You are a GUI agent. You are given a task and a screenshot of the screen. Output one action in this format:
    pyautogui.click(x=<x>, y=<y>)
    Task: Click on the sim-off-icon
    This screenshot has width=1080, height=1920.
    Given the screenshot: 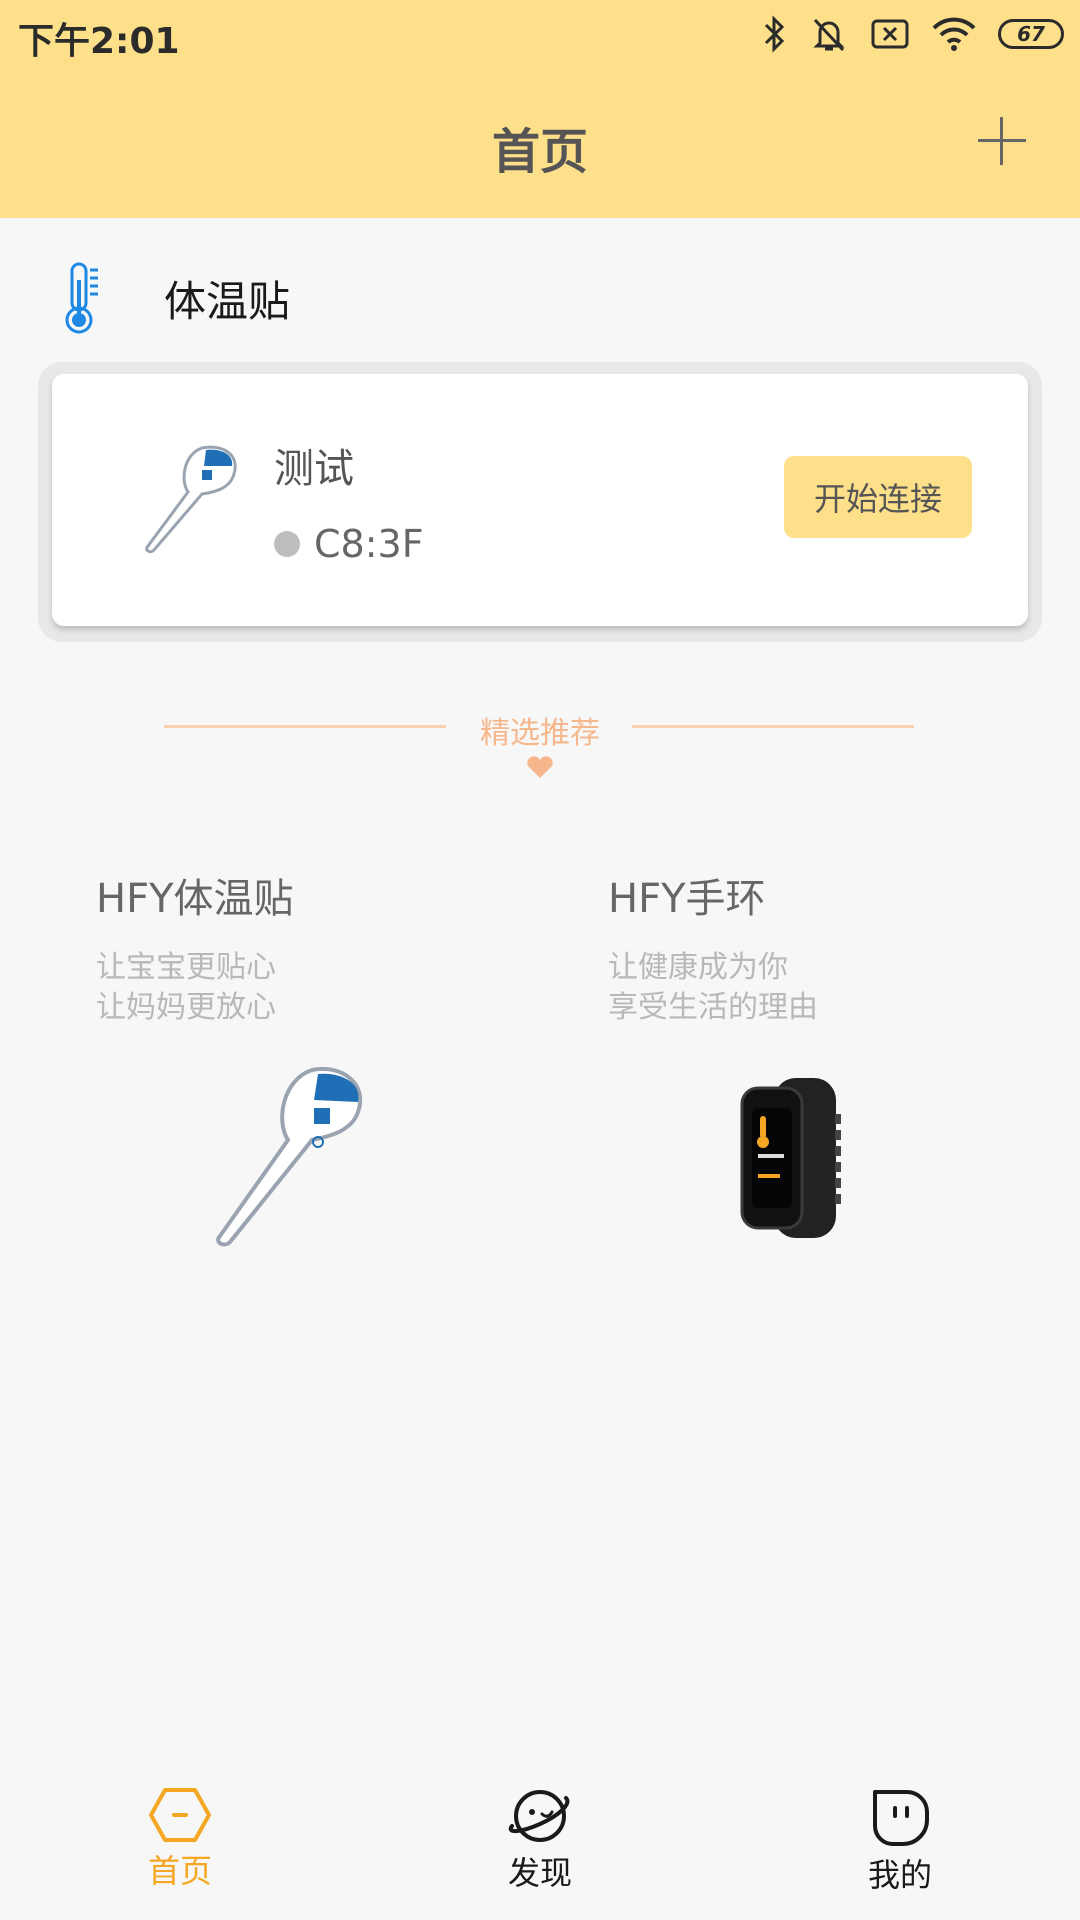 What is the action you would take?
    pyautogui.click(x=890, y=34)
    